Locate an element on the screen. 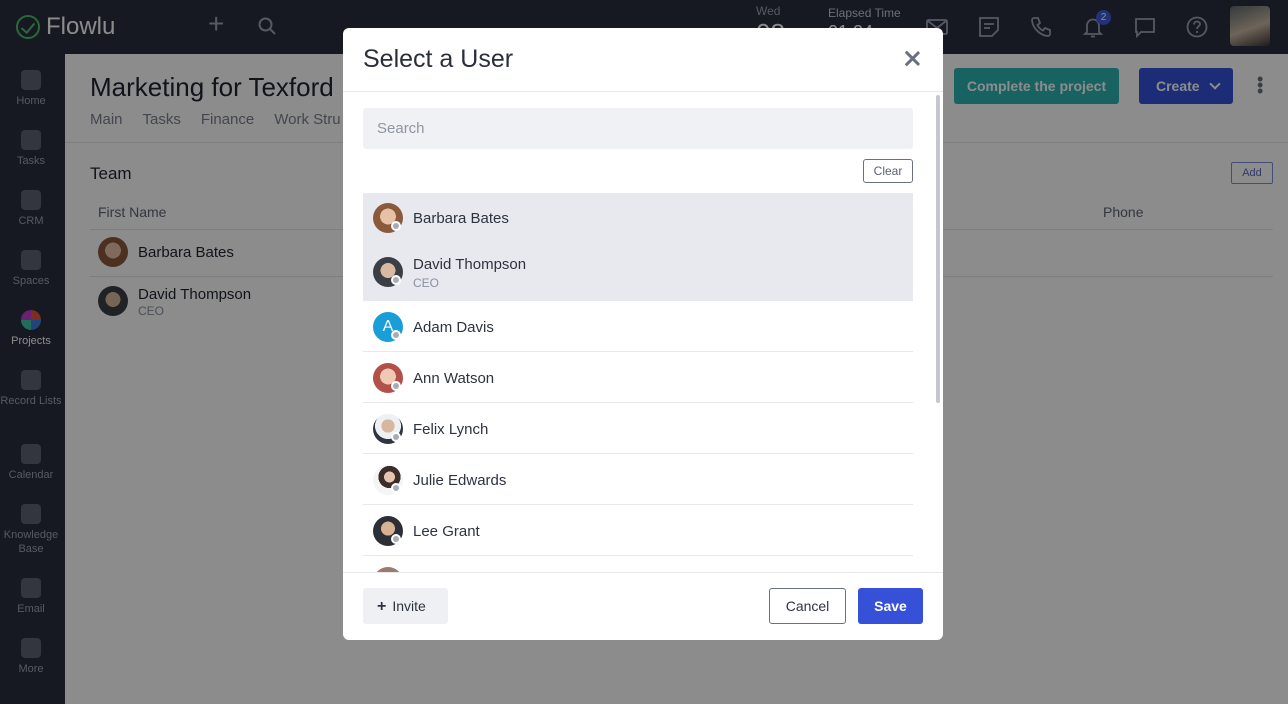 The height and width of the screenshot is (704, 1288). user-name: Adam Davis is located at coordinates (453, 327).